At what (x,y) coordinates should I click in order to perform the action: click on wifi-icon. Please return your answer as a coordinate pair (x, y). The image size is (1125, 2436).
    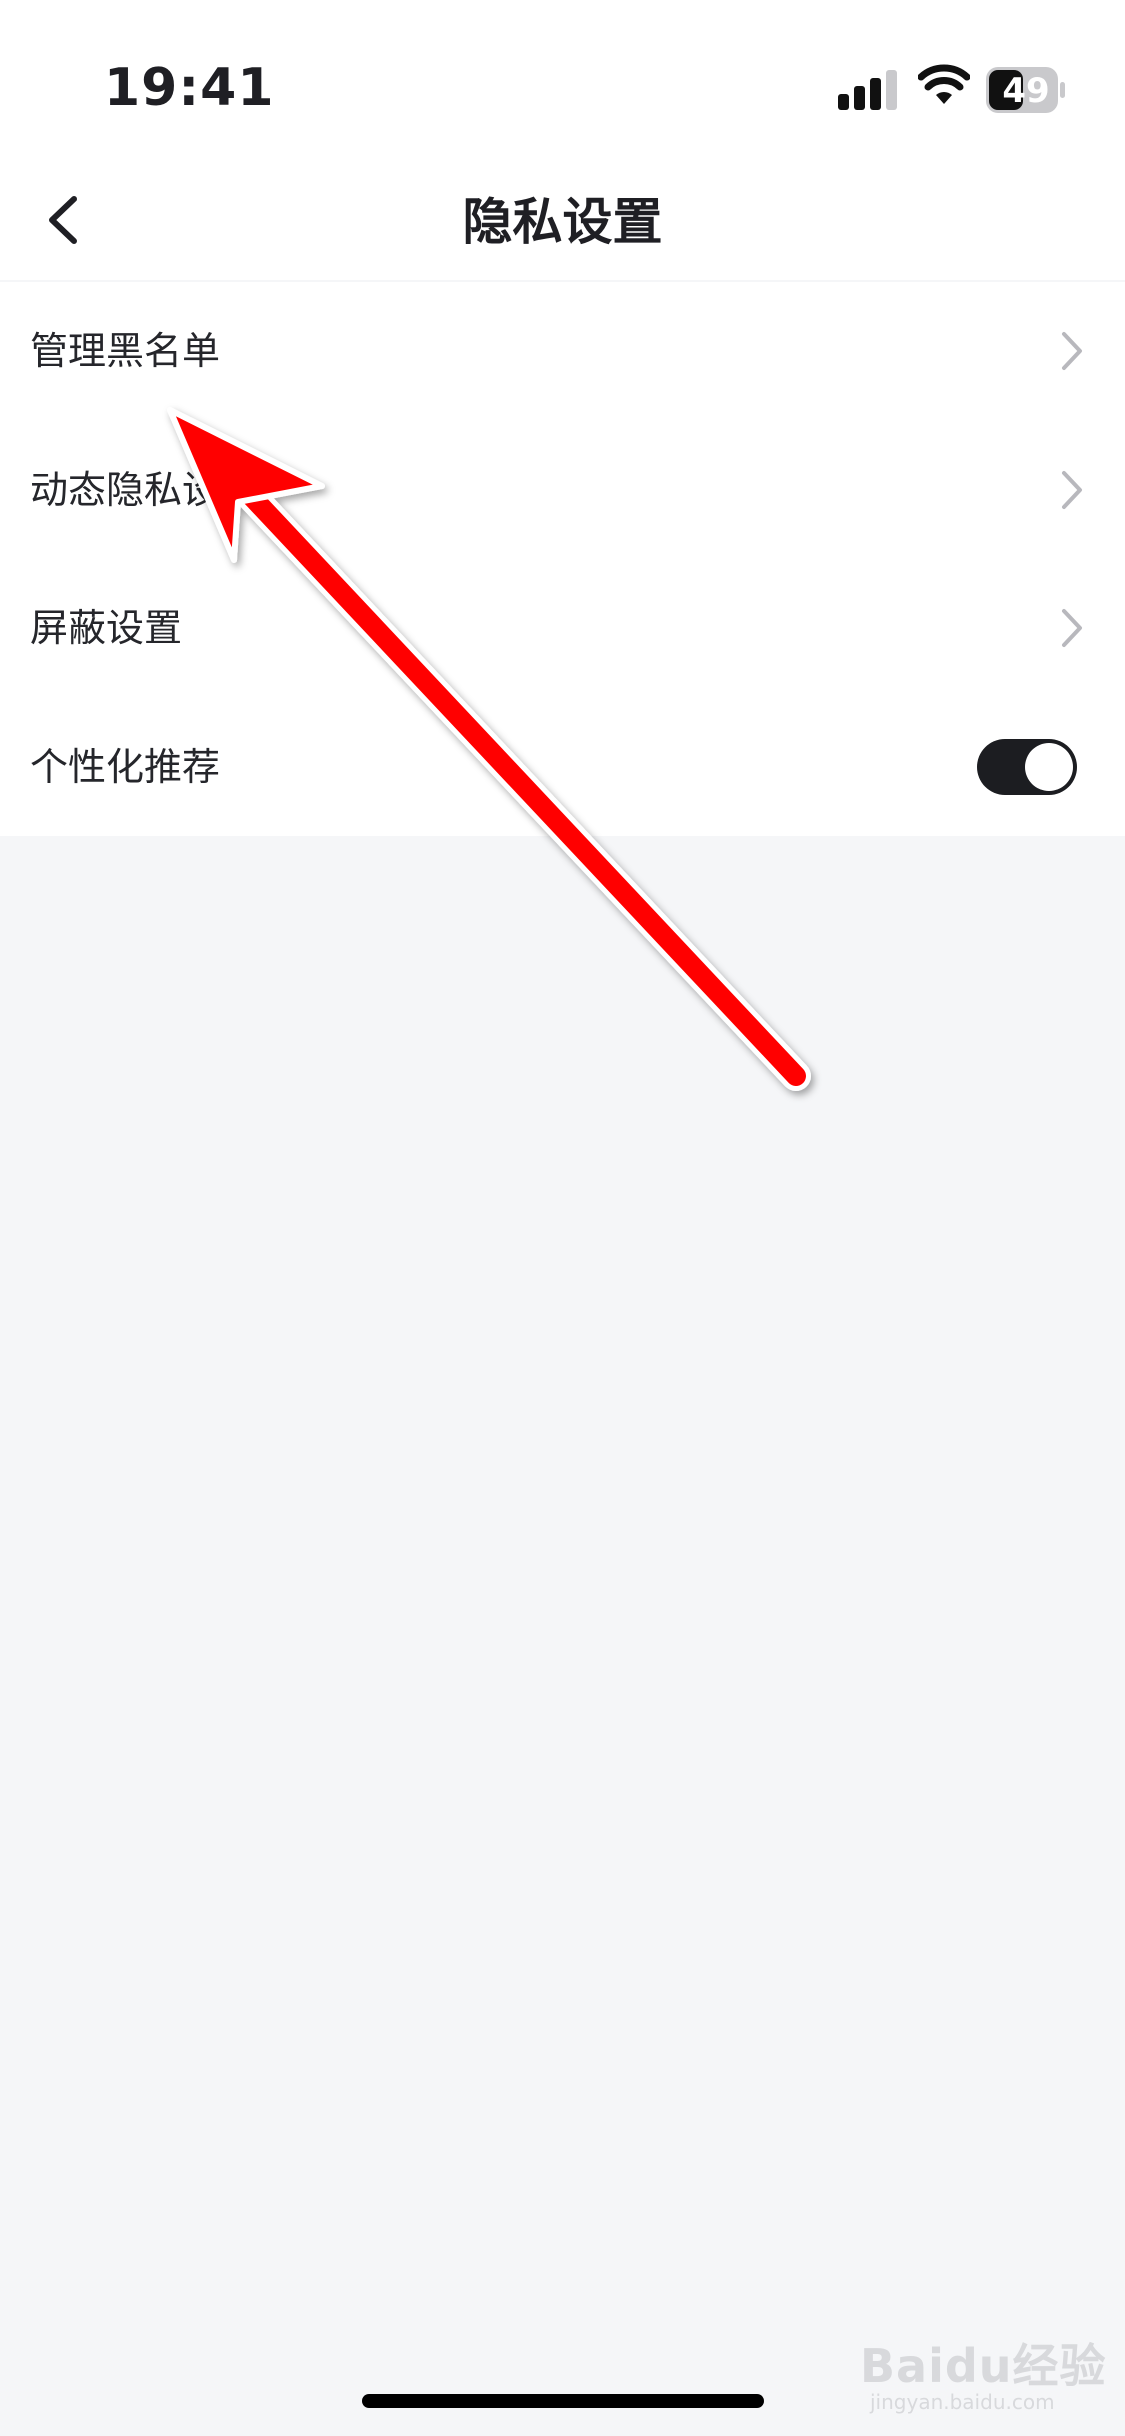
    Looking at the image, I should click on (944, 84).